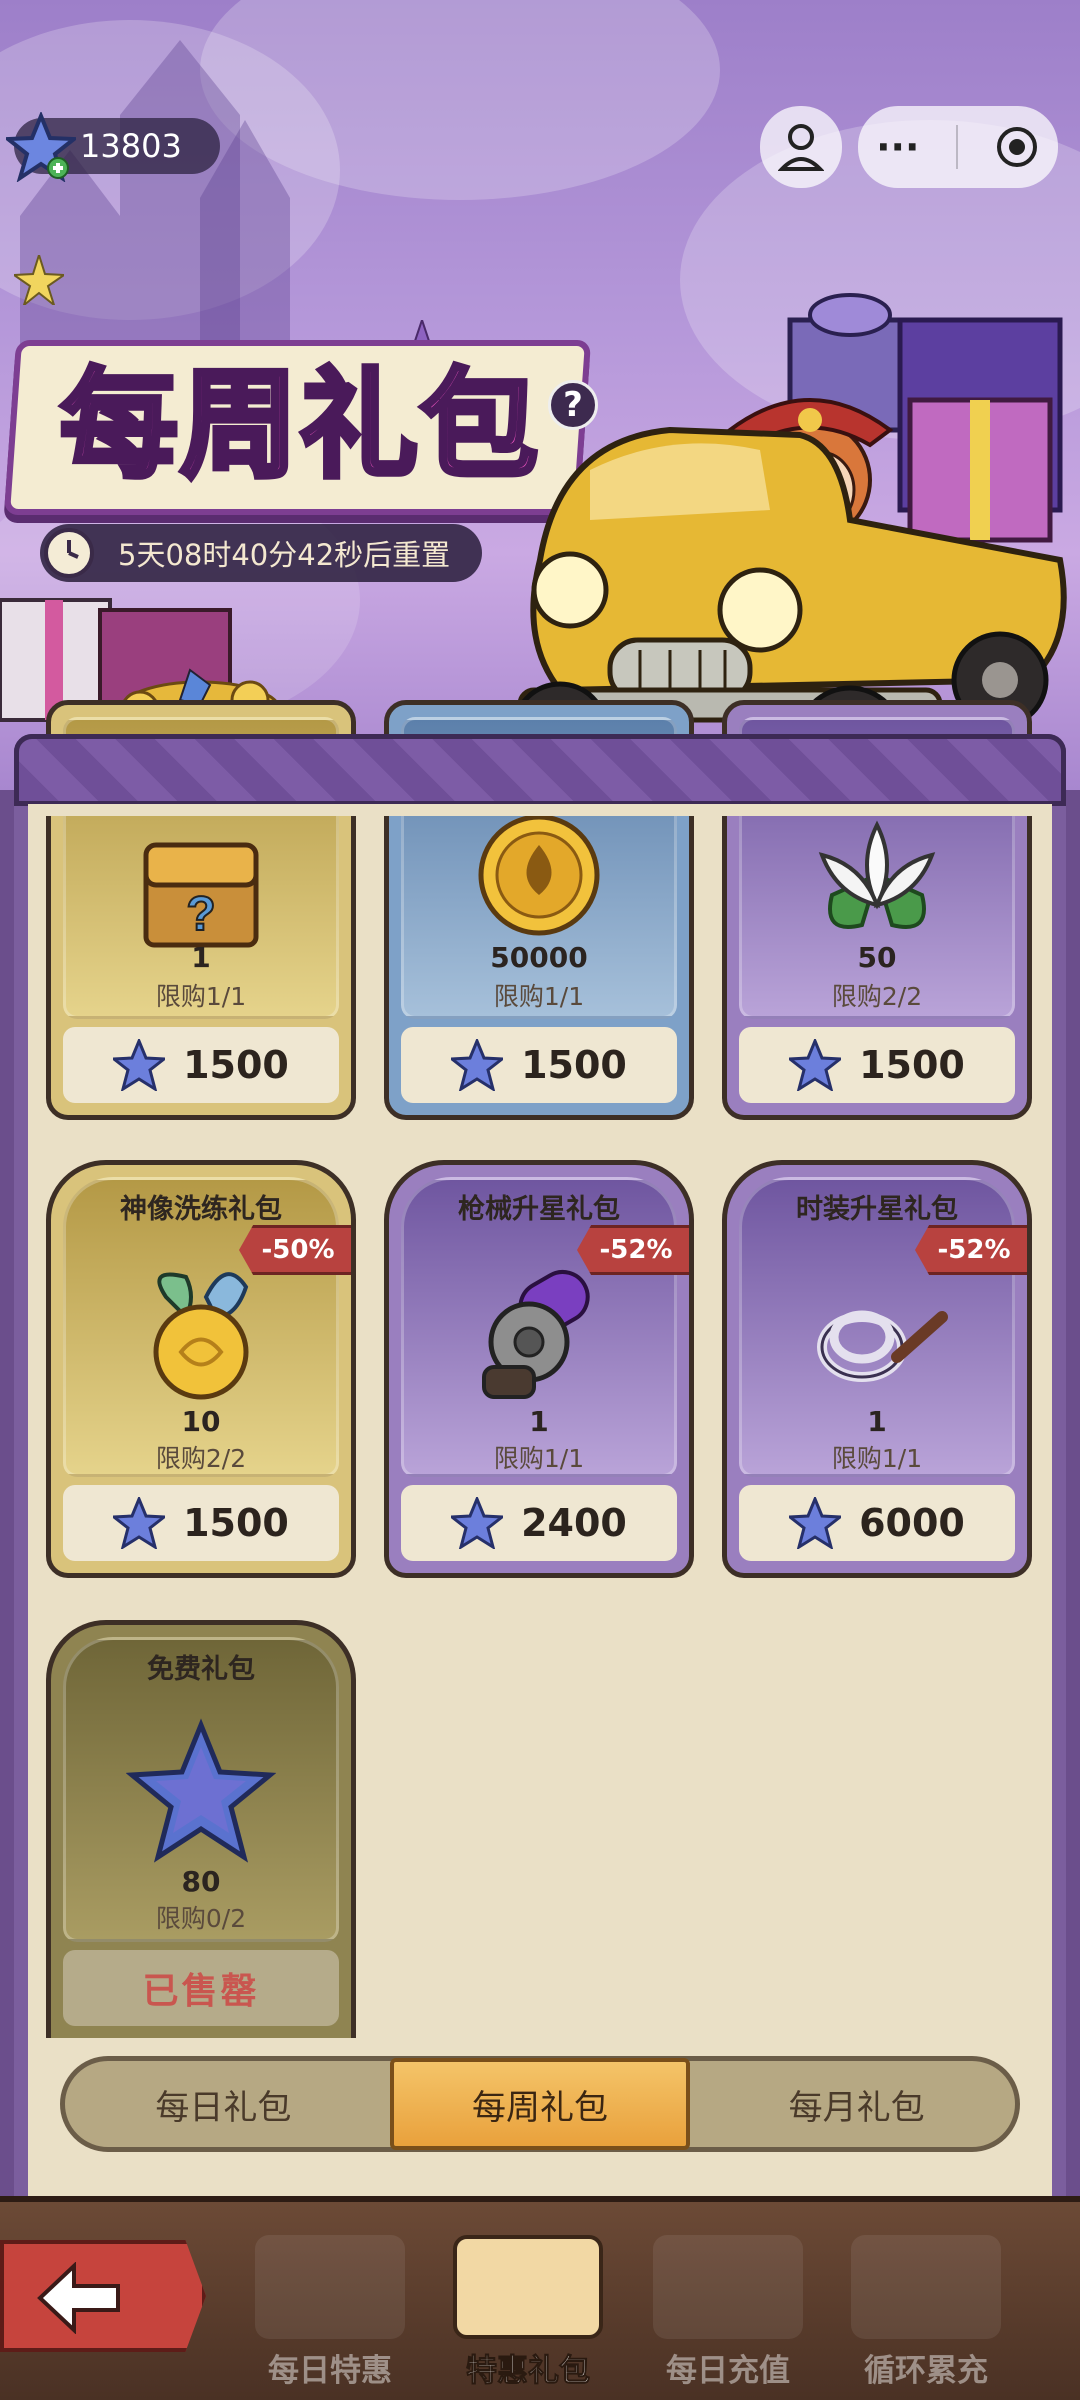 This screenshot has height=2400, width=1080. I want to click on period-tab-bar: 每日礼包 每周礼包 每月礼包, so click(540, 2104).